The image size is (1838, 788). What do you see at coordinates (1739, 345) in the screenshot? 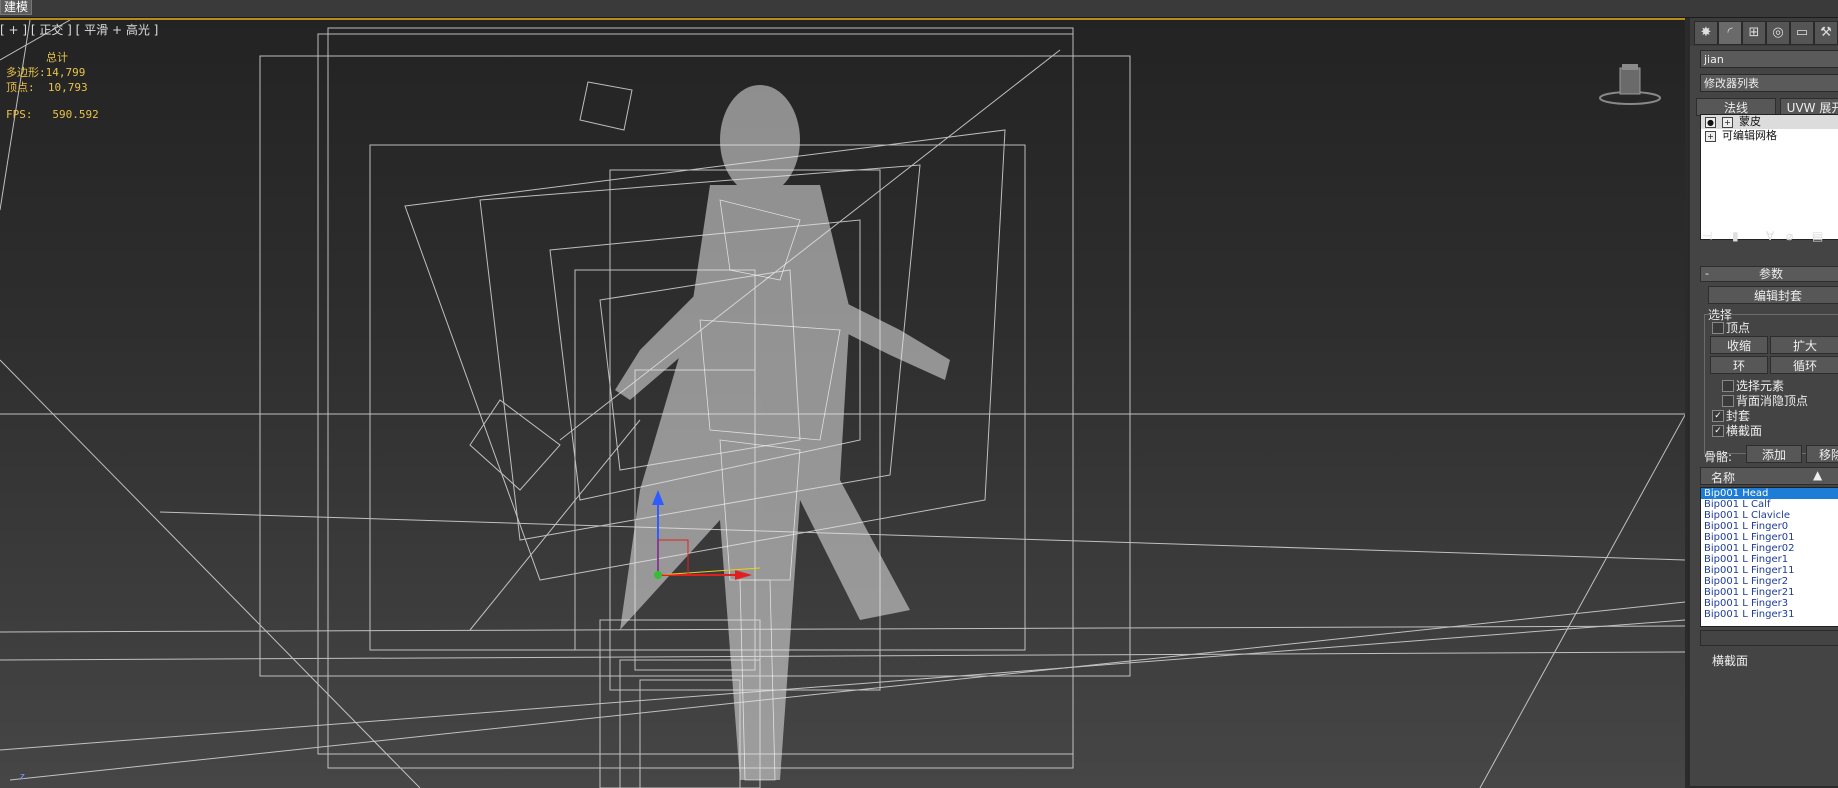
I see `shrink-button: 收缩` at bounding box center [1739, 345].